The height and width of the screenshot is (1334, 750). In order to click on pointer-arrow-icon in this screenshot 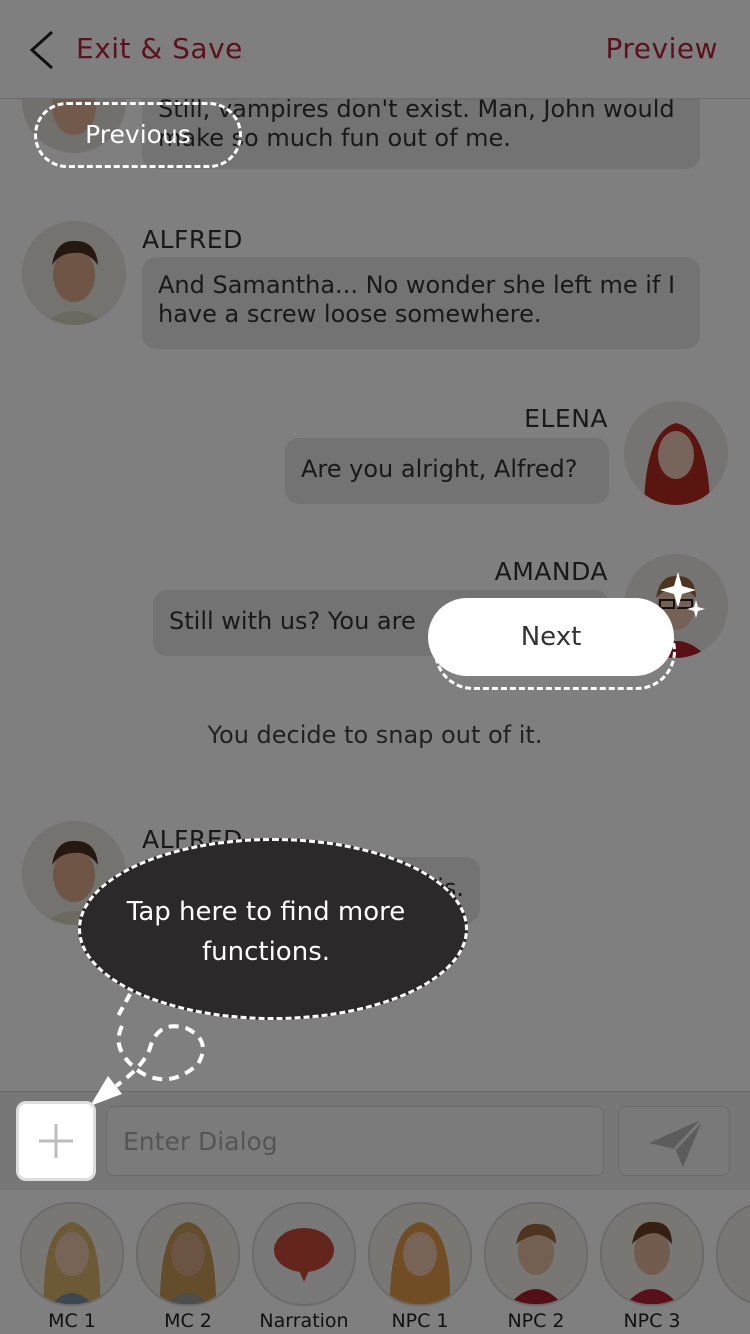, I will do `click(147, 1049)`.